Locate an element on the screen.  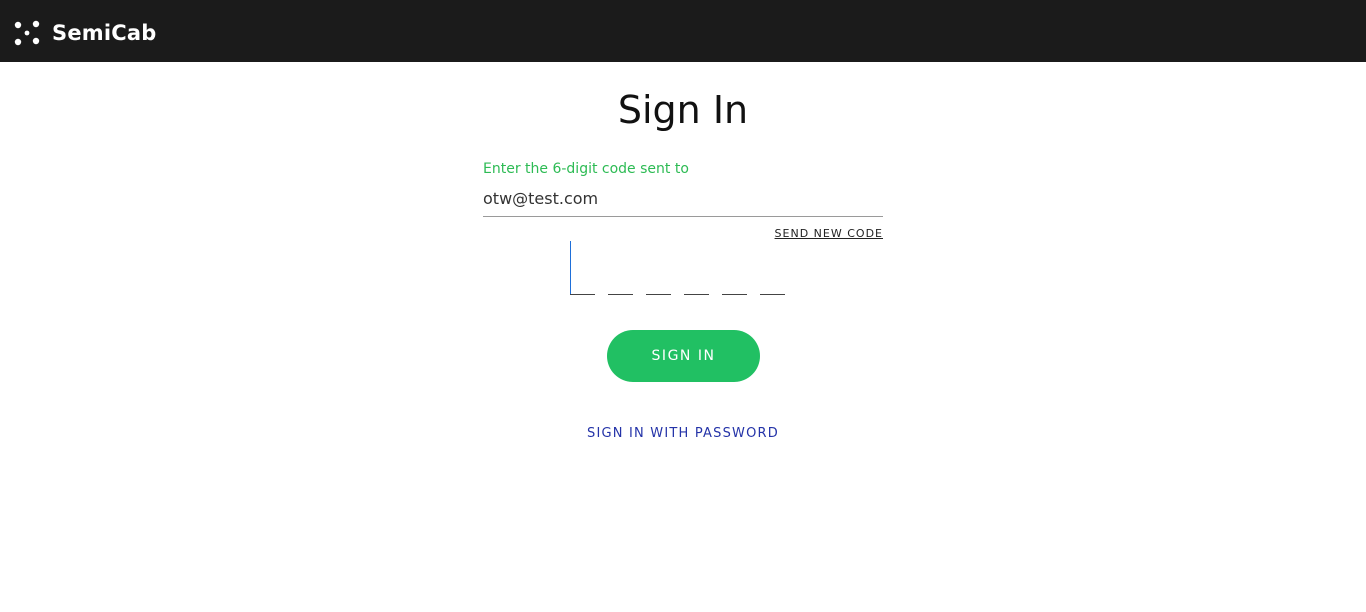
page-title: Sign In is located at coordinates (683, 110).